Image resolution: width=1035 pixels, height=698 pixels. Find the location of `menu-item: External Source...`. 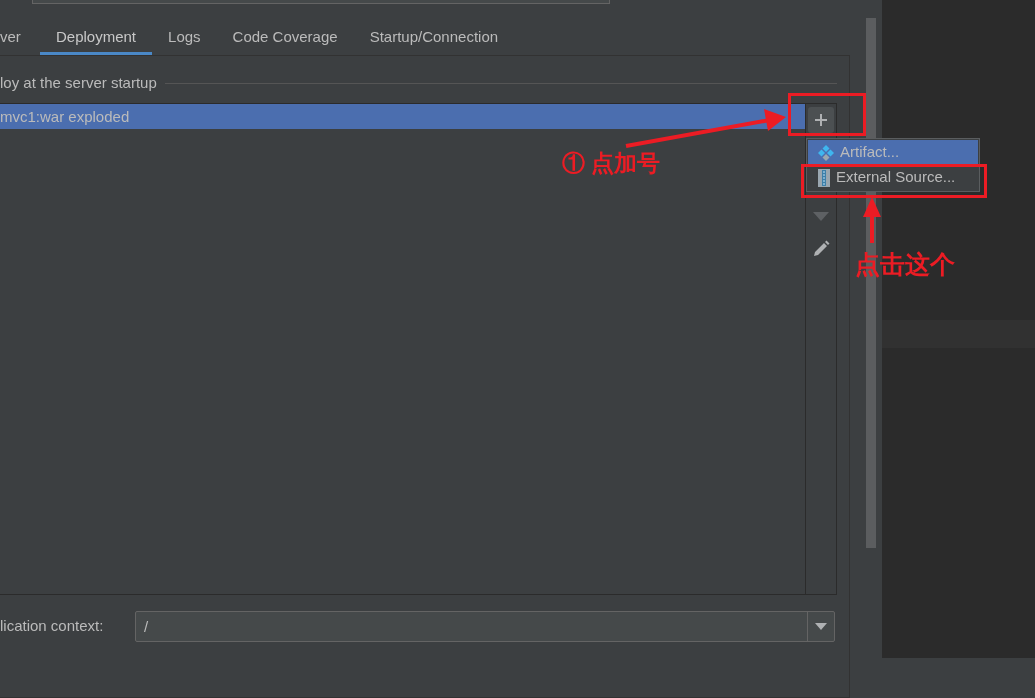

menu-item: External Source... is located at coordinates (893, 177).